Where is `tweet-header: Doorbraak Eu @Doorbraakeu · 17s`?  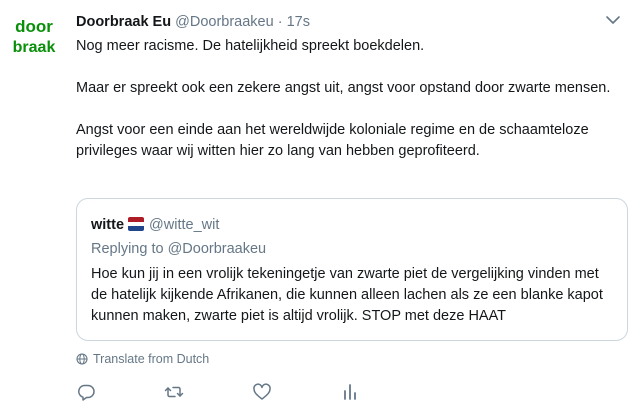 tweet-header: Doorbraak Eu @Doorbraakeu · 17s is located at coordinates (193, 22).